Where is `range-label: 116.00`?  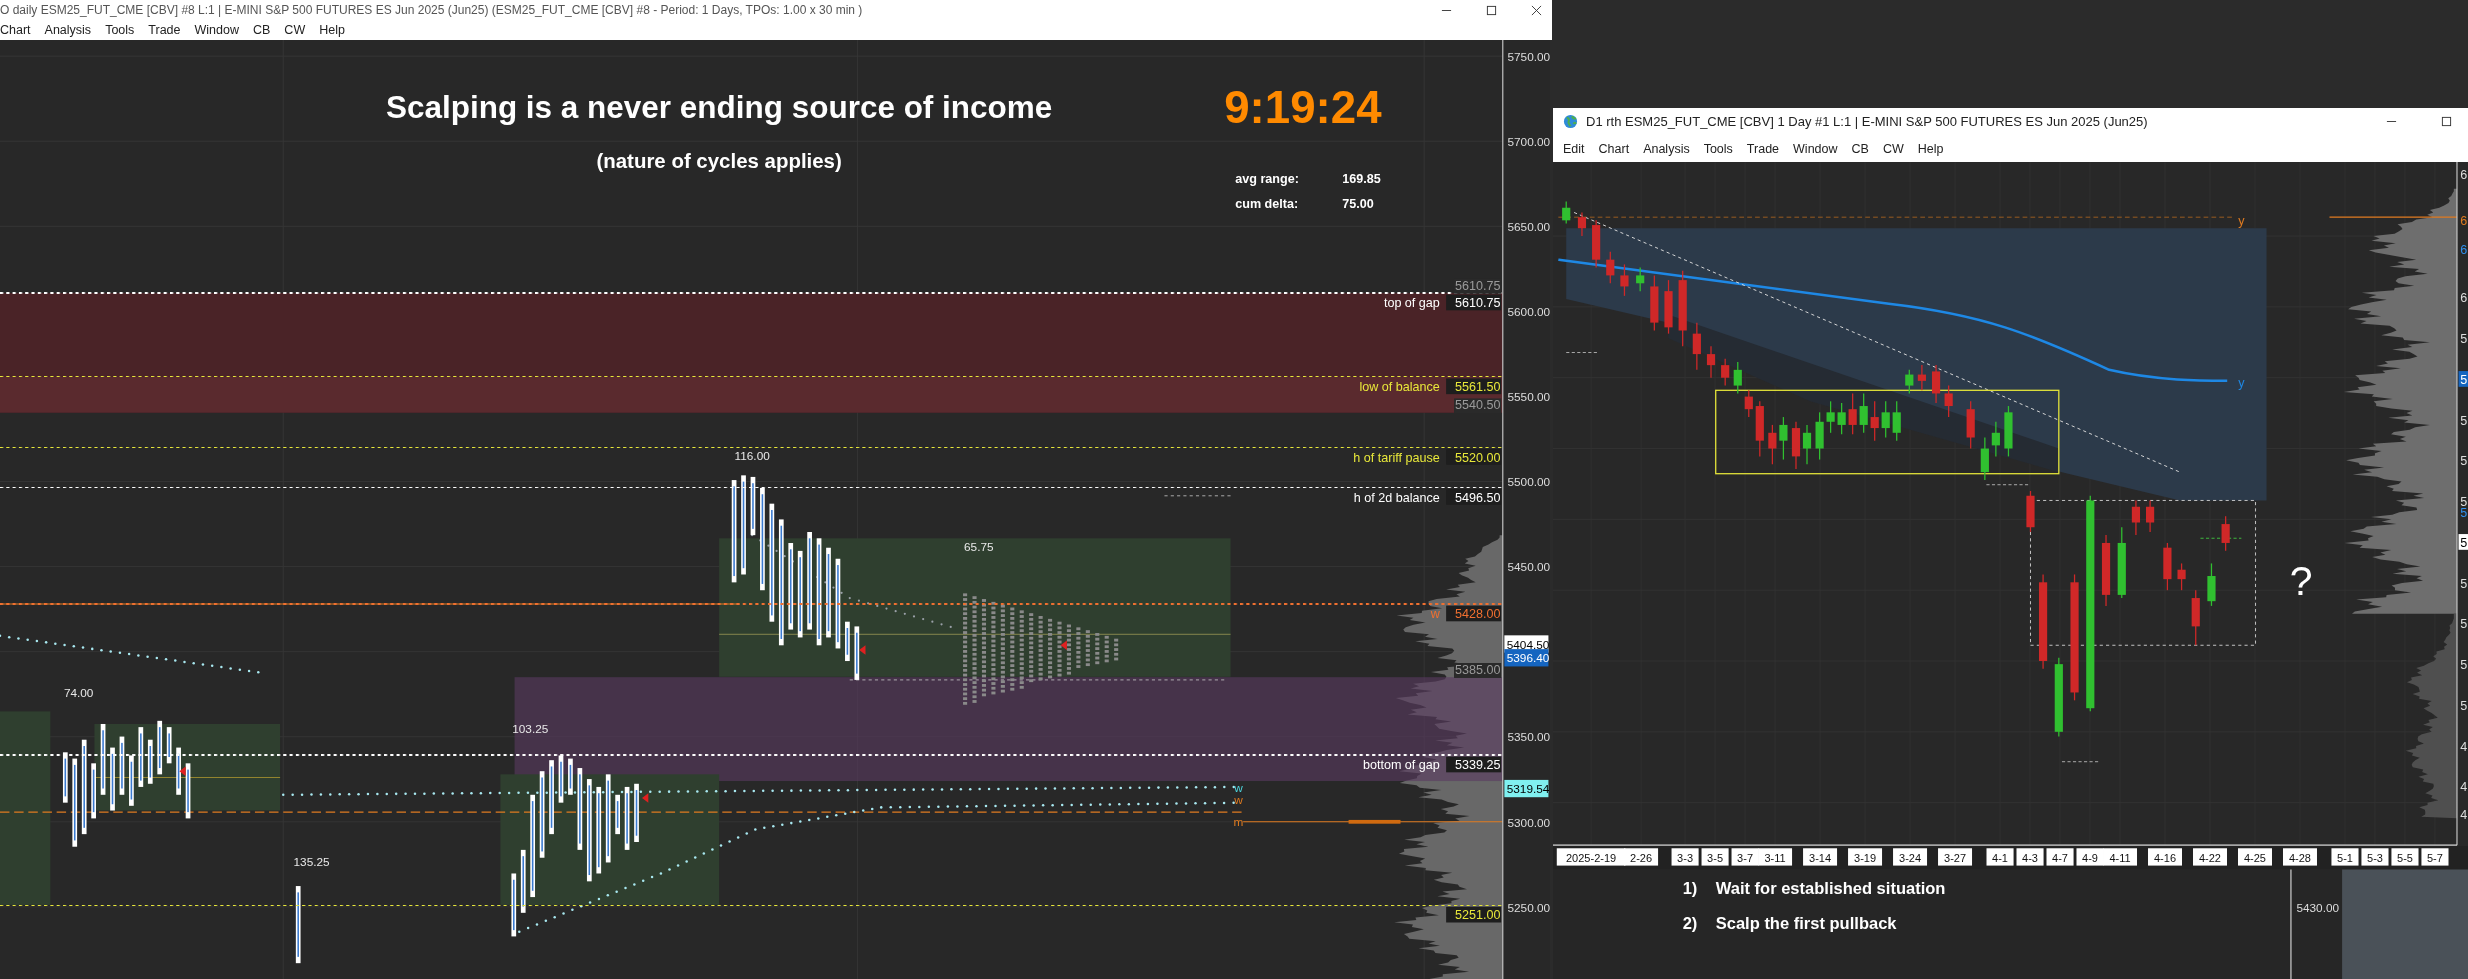
range-label: 116.00 is located at coordinates (752, 455).